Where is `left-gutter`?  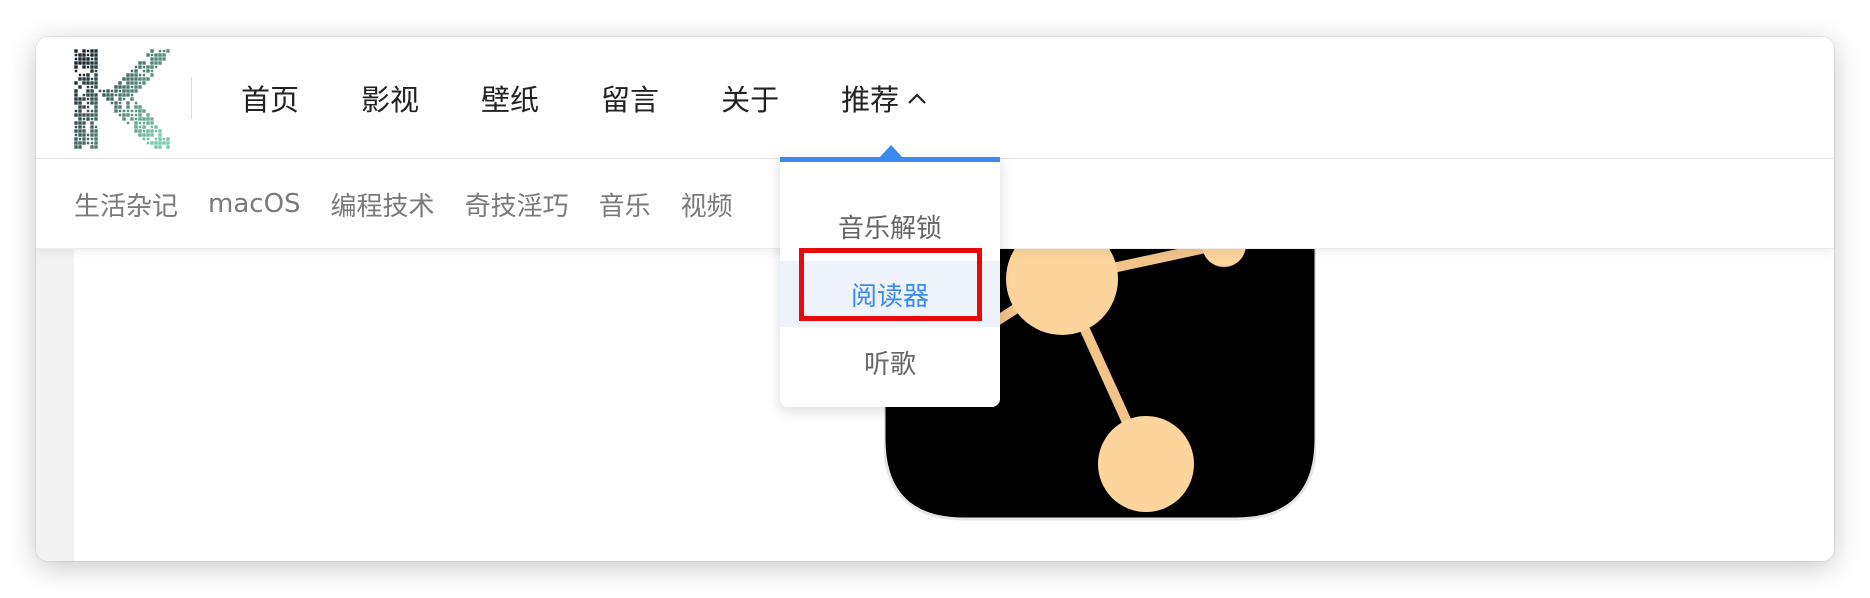 left-gutter is located at coordinates (55, 405).